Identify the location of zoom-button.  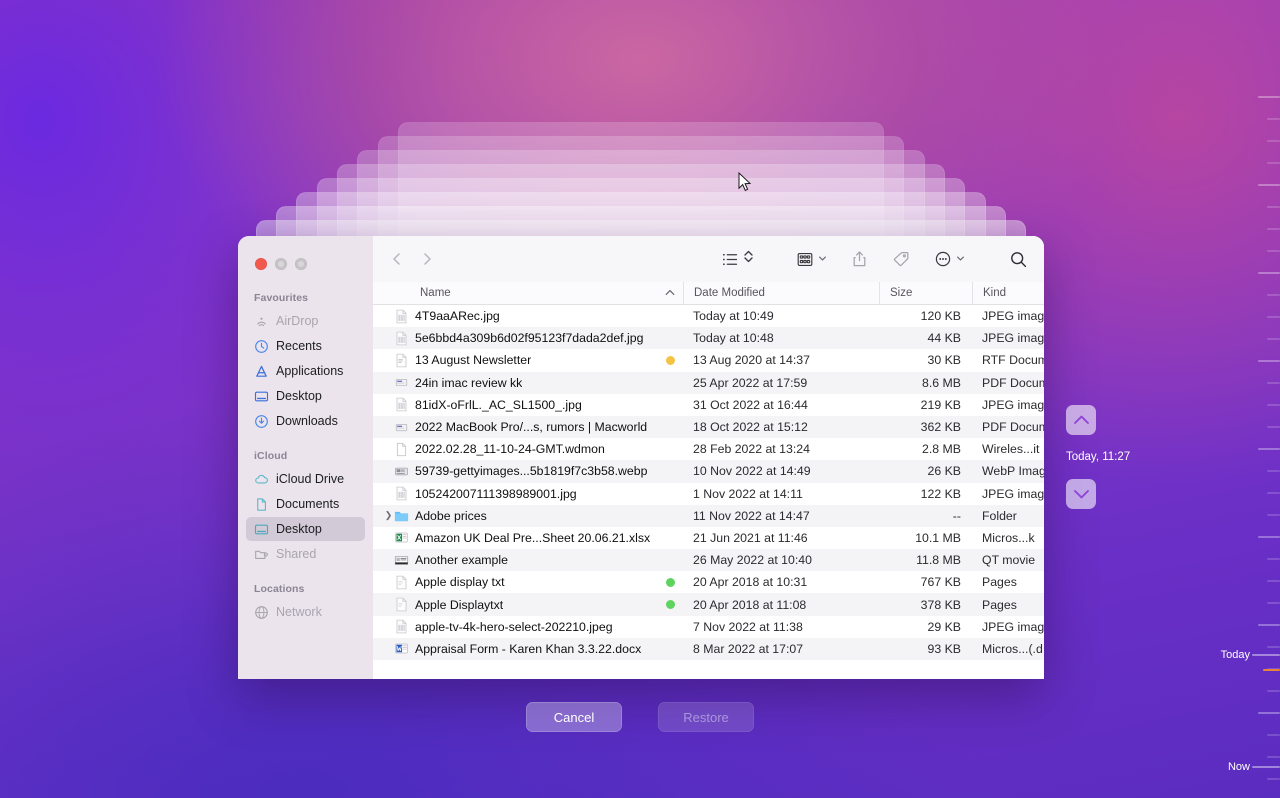
(301, 264).